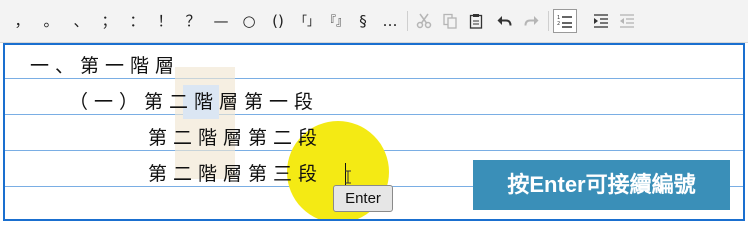 This screenshot has height=240, width=748. I want to click on heading-level-2-item-3: 第二階層第三段, so click(236, 174).